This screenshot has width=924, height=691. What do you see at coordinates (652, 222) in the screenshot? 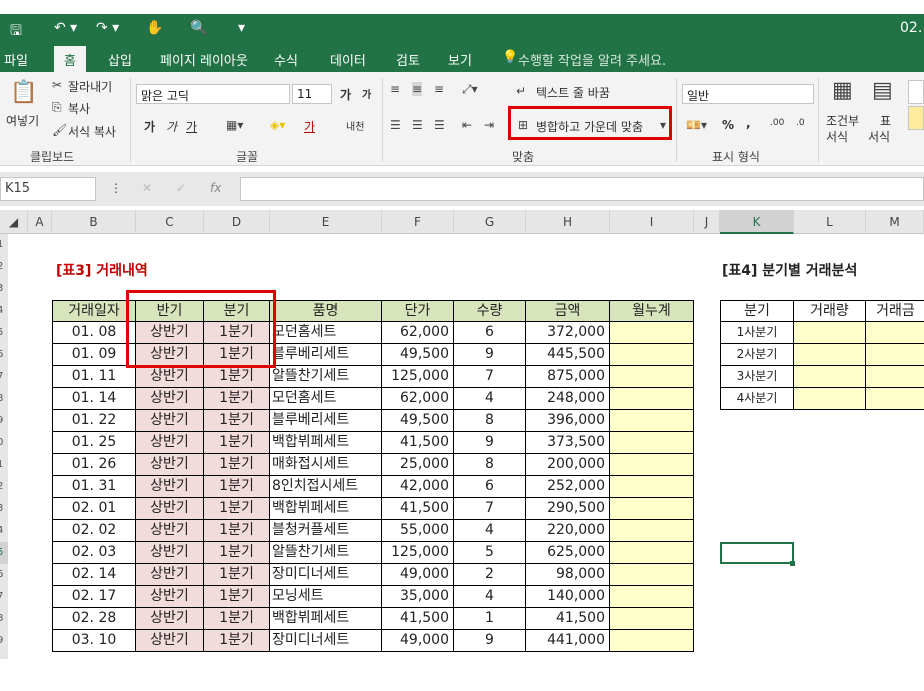
I see `column-header: I` at bounding box center [652, 222].